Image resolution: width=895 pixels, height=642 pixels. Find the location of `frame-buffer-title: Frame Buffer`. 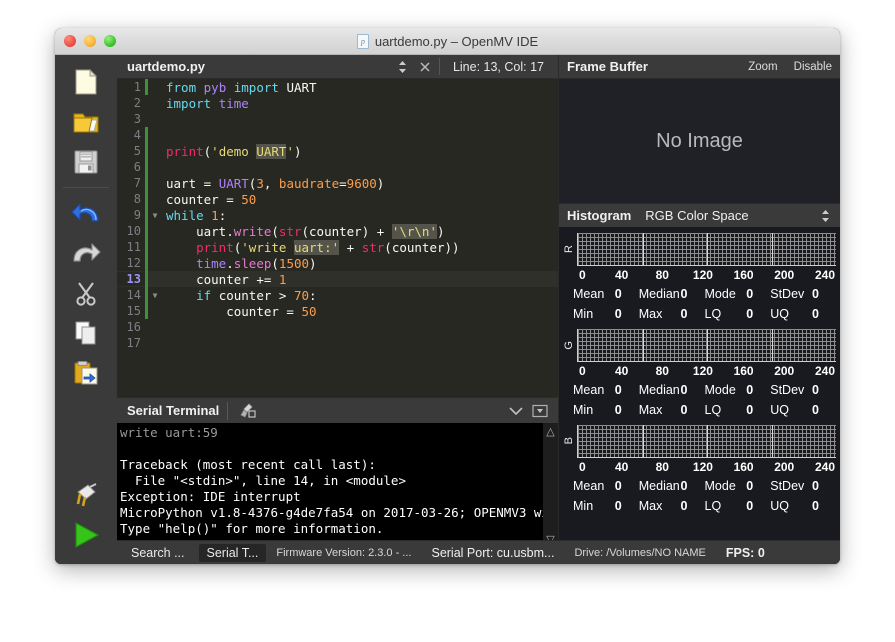

frame-buffer-title: Frame Buffer is located at coordinates (607, 66).